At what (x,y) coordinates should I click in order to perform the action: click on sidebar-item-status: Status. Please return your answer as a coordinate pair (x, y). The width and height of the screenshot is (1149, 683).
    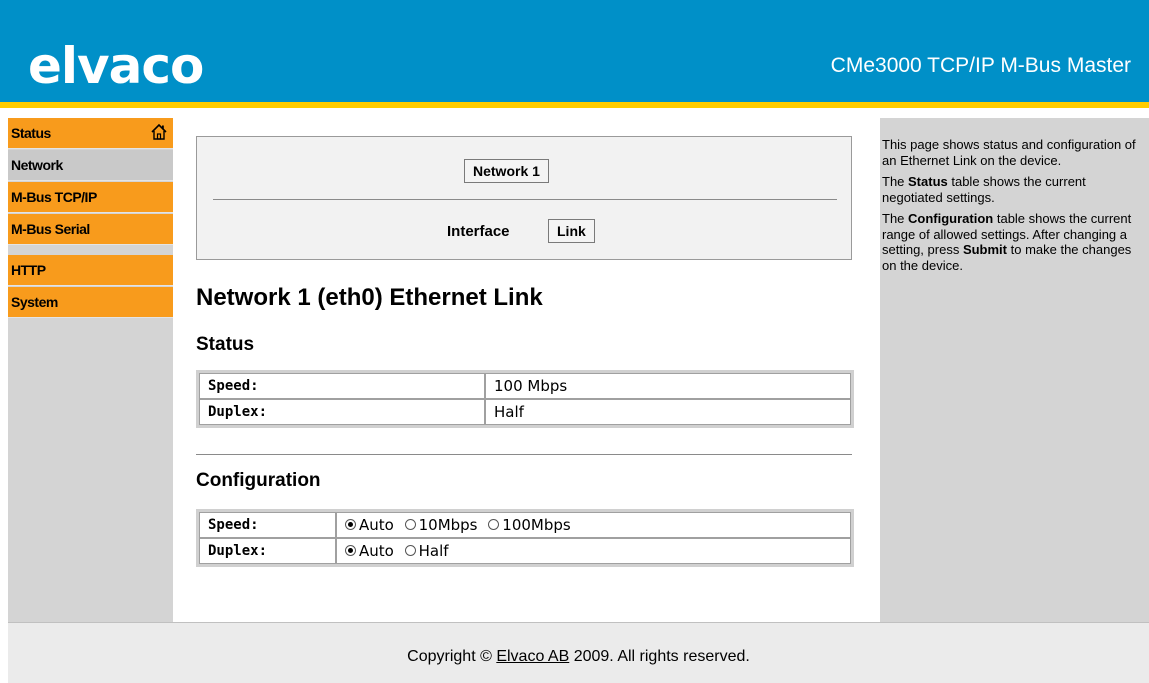
    Looking at the image, I should click on (90, 133).